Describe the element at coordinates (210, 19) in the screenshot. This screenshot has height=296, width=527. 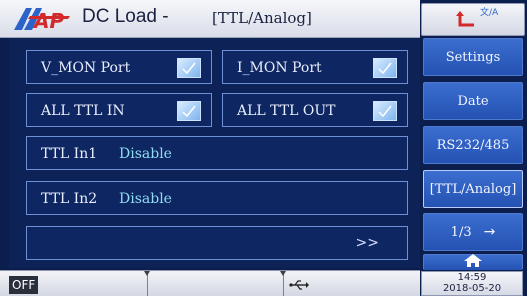
I see `title-bar: AP DC Load - [TTL/Analog]` at that location.